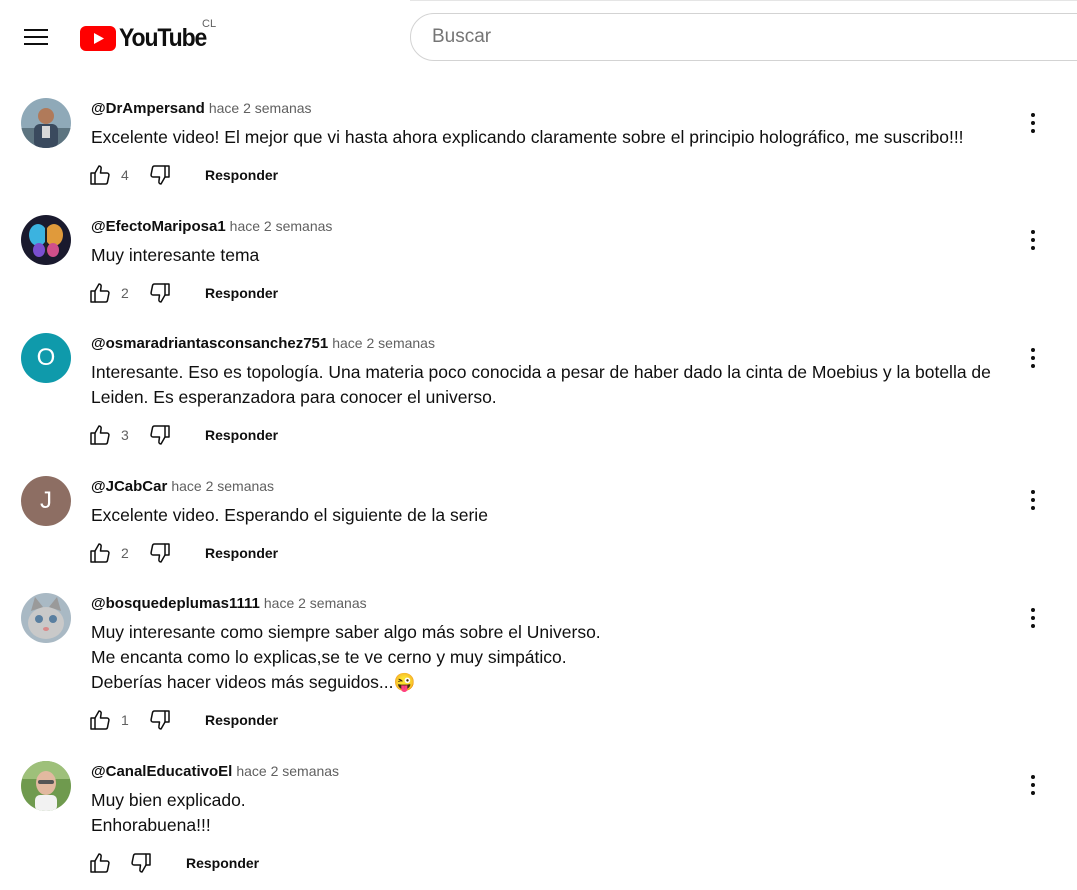 This screenshot has height=890, width=1077. I want to click on comment-actions: Responder, so click(173, 863).